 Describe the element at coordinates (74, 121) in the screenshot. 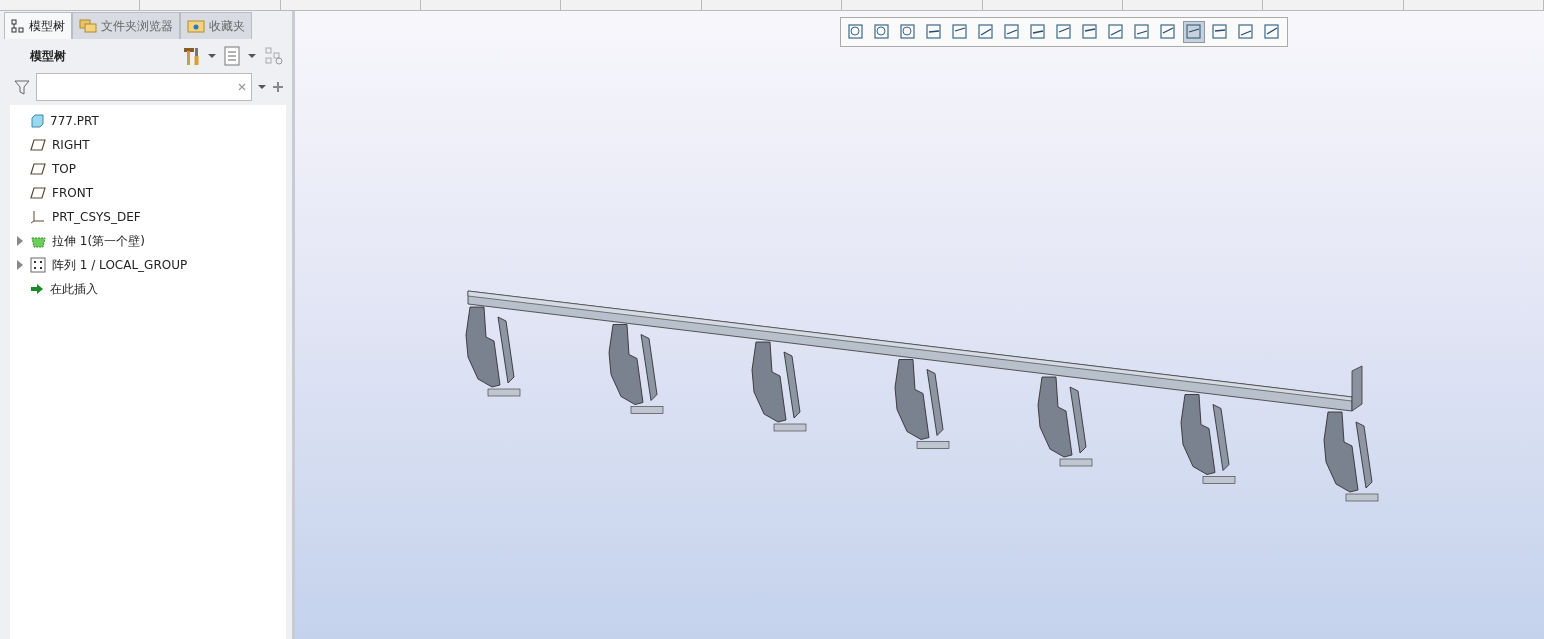

I see `tree-item: 777.PRT` at that location.